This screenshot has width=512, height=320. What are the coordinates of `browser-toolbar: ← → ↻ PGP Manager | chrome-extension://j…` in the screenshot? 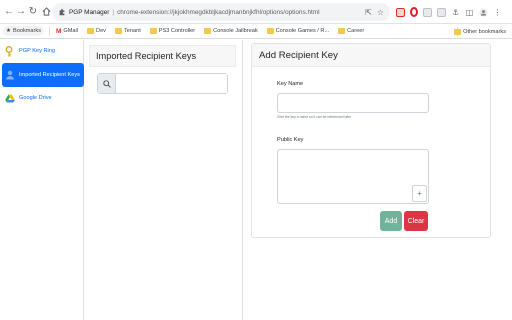 It's located at (256, 12).